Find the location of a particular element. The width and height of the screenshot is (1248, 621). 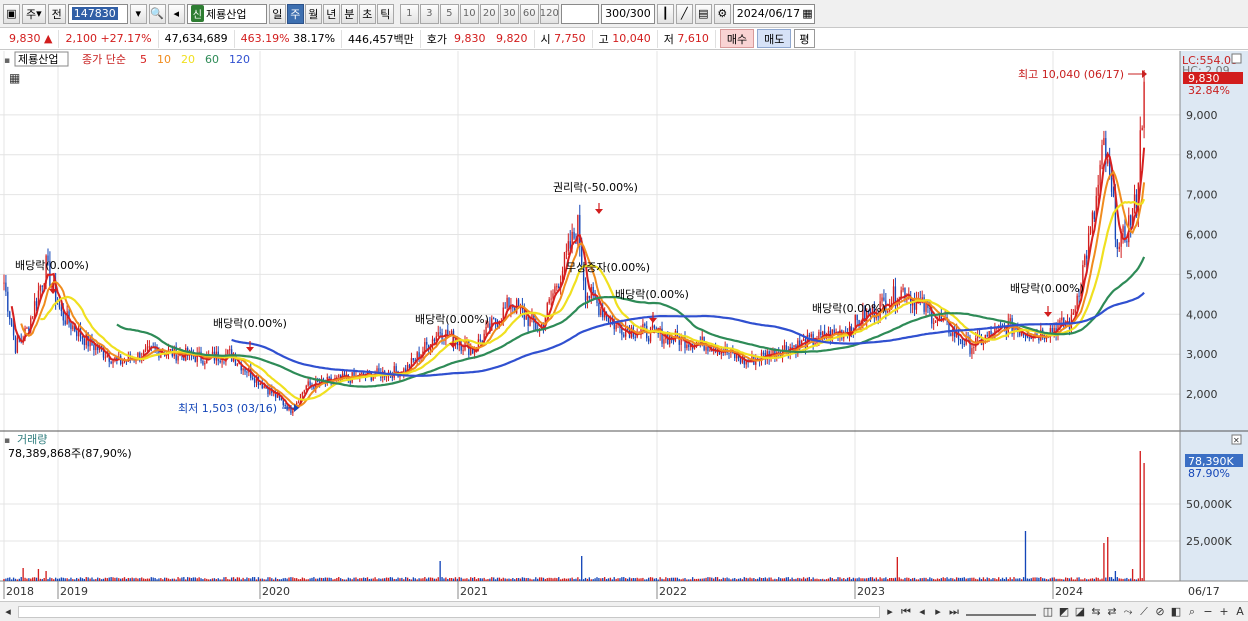

date-field: 2024/06/17 ▦ is located at coordinates (773, 13).